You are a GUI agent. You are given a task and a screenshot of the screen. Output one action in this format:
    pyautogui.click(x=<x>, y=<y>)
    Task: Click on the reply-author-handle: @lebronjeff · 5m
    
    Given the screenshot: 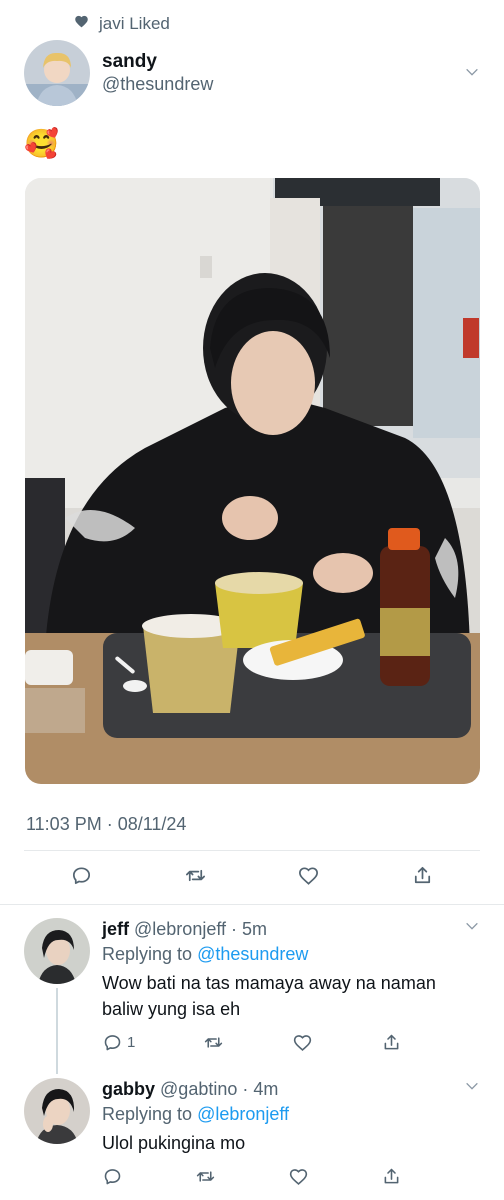 What is the action you would take?
    pyautogui.click(x=200, y=929)
    